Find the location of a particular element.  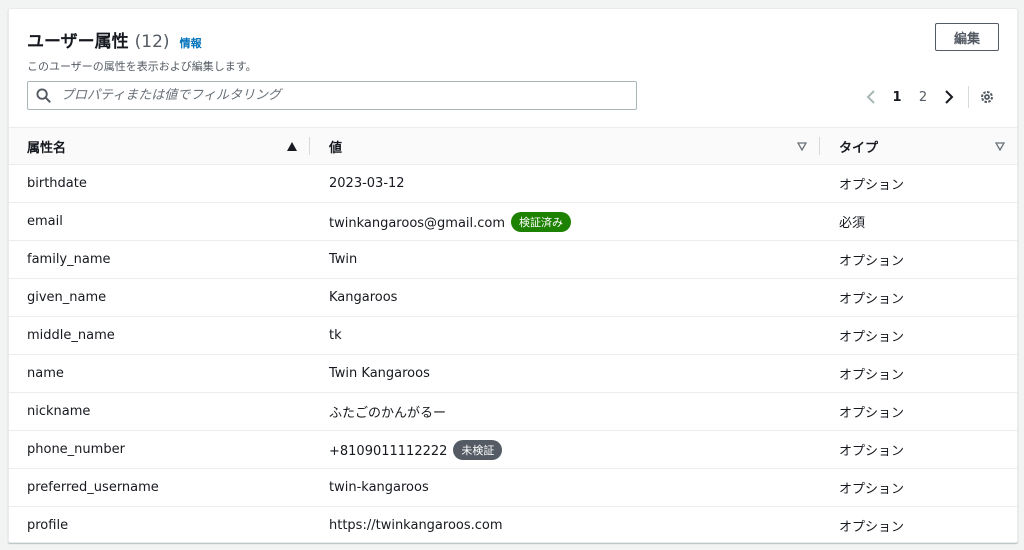

attribute-value: twin-kangaroos is located at coordinates (379, 487).